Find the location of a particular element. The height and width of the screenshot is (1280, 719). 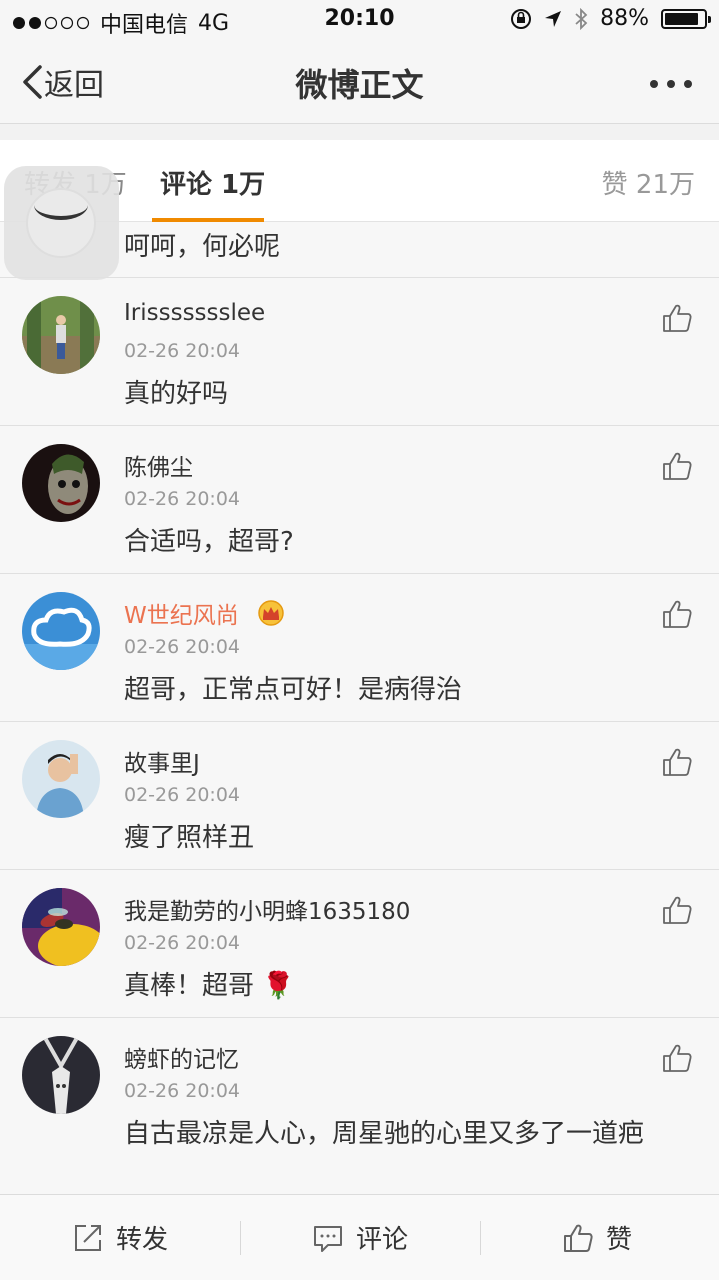

list-item: 陈佛尘 02-26 20:04 合适吗，超哥? is located at coordinates (359, 500).